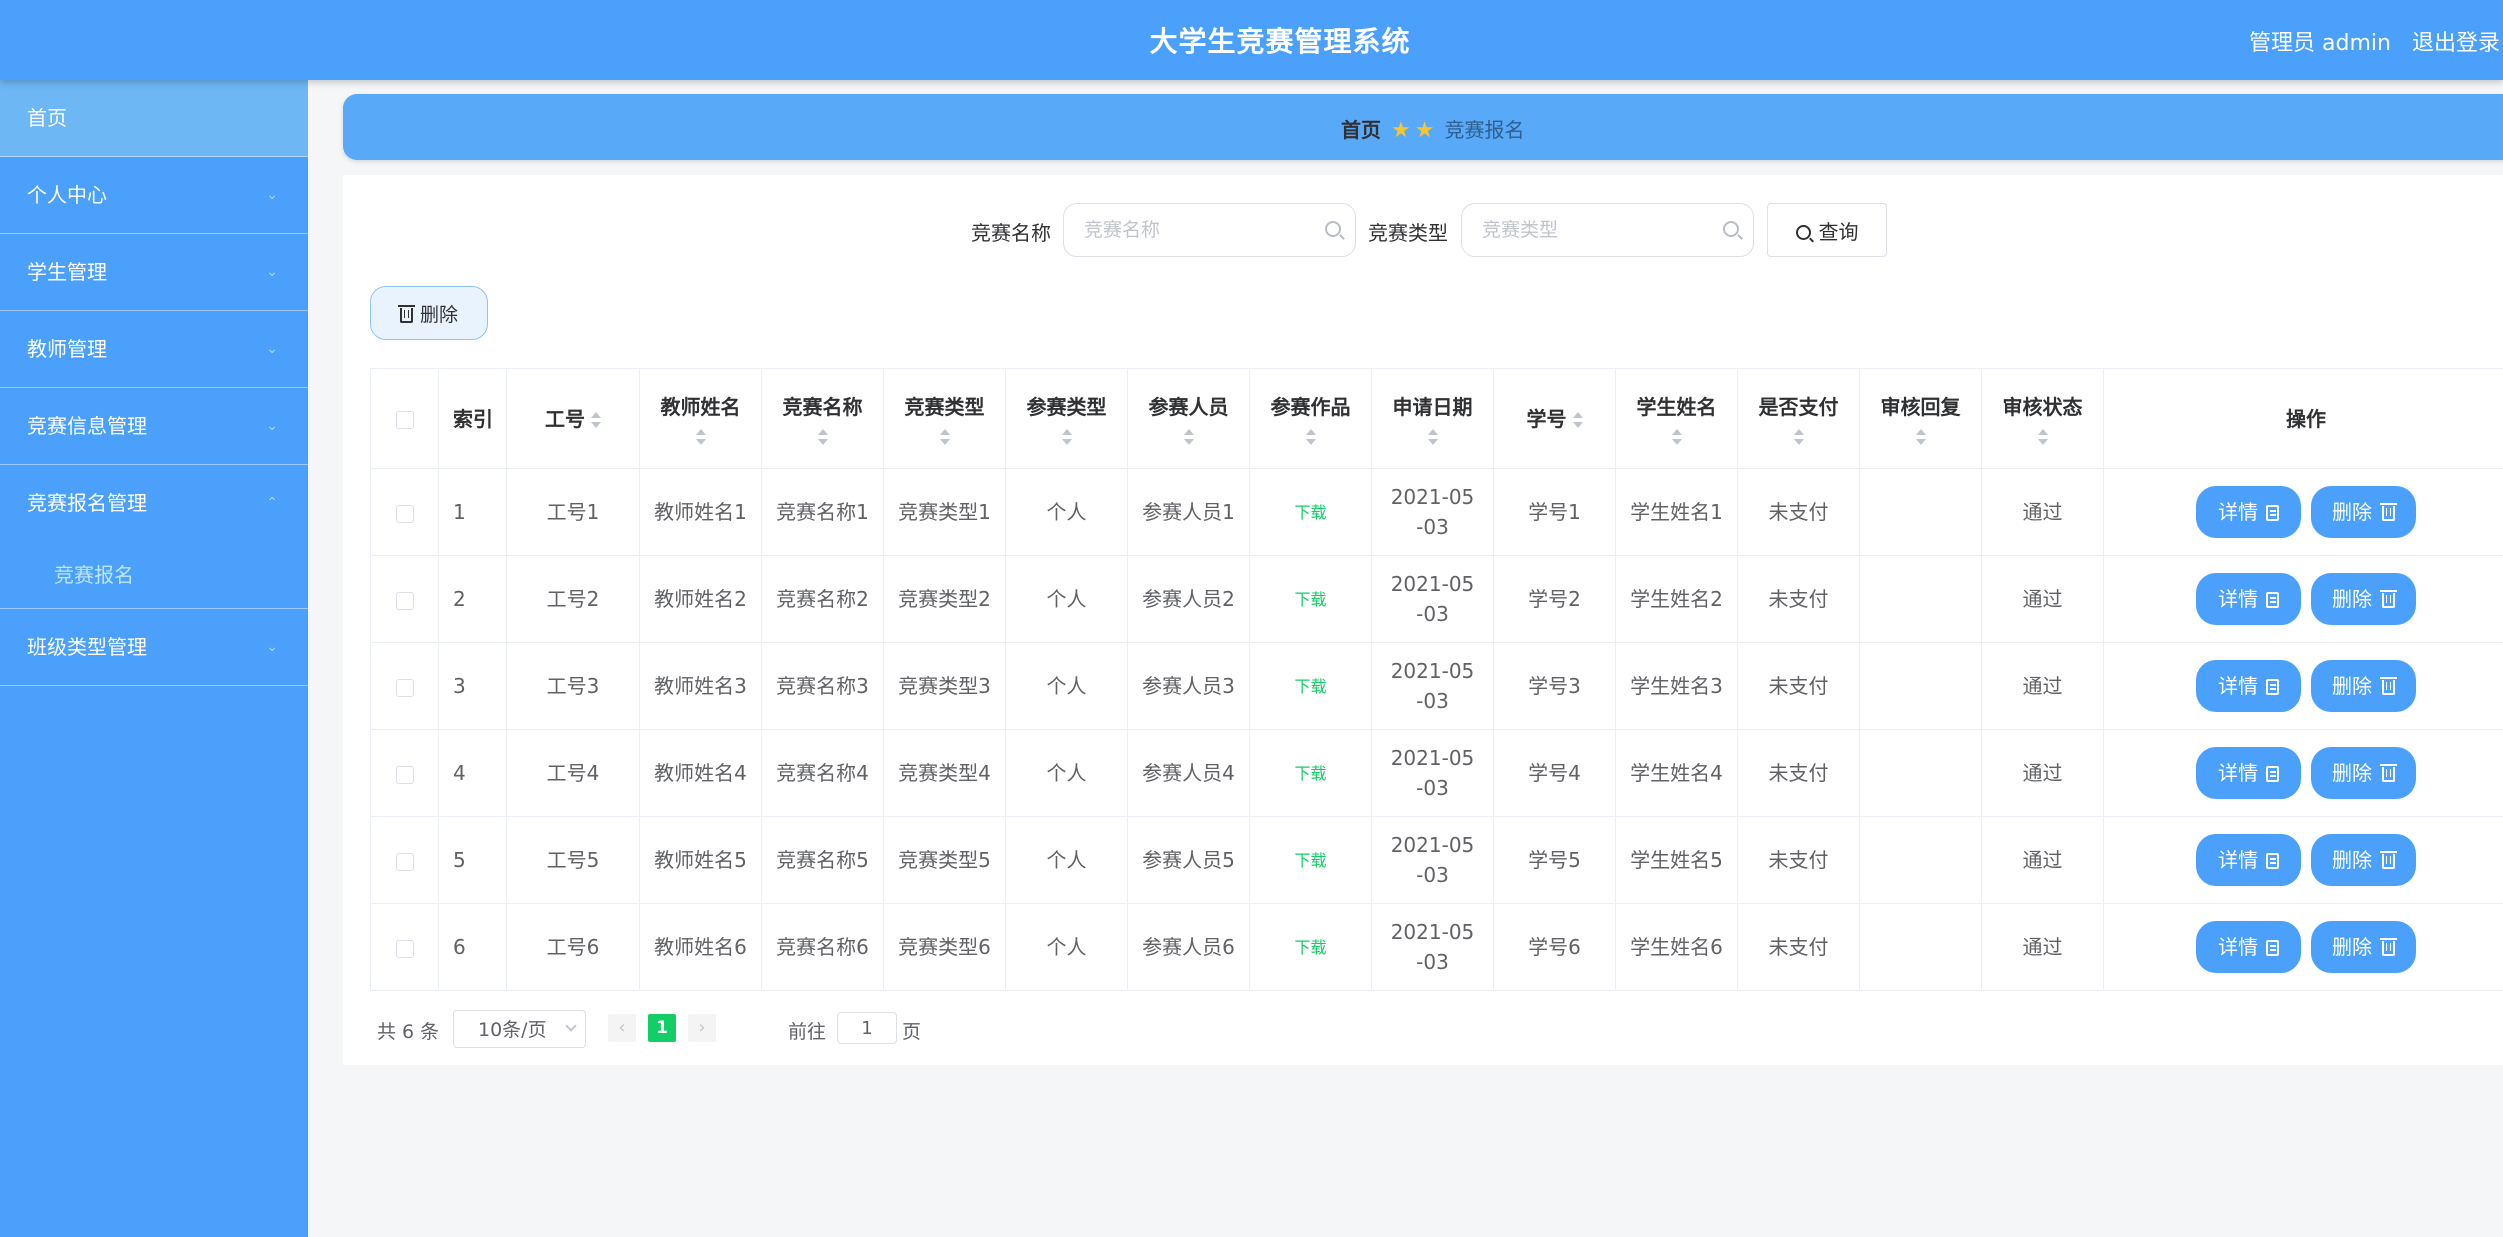 Image resolution: width=2503 pixels, height=1237 pixels. I want to click on sidebar-item-home: 首页, so click(154, 118).